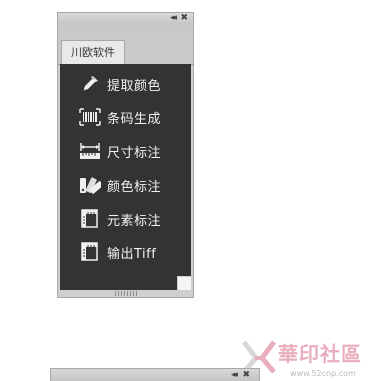 The width and height of the screenshot is (369, 381). I want to click on menu-label: 提取颜色, so click(134, 86).